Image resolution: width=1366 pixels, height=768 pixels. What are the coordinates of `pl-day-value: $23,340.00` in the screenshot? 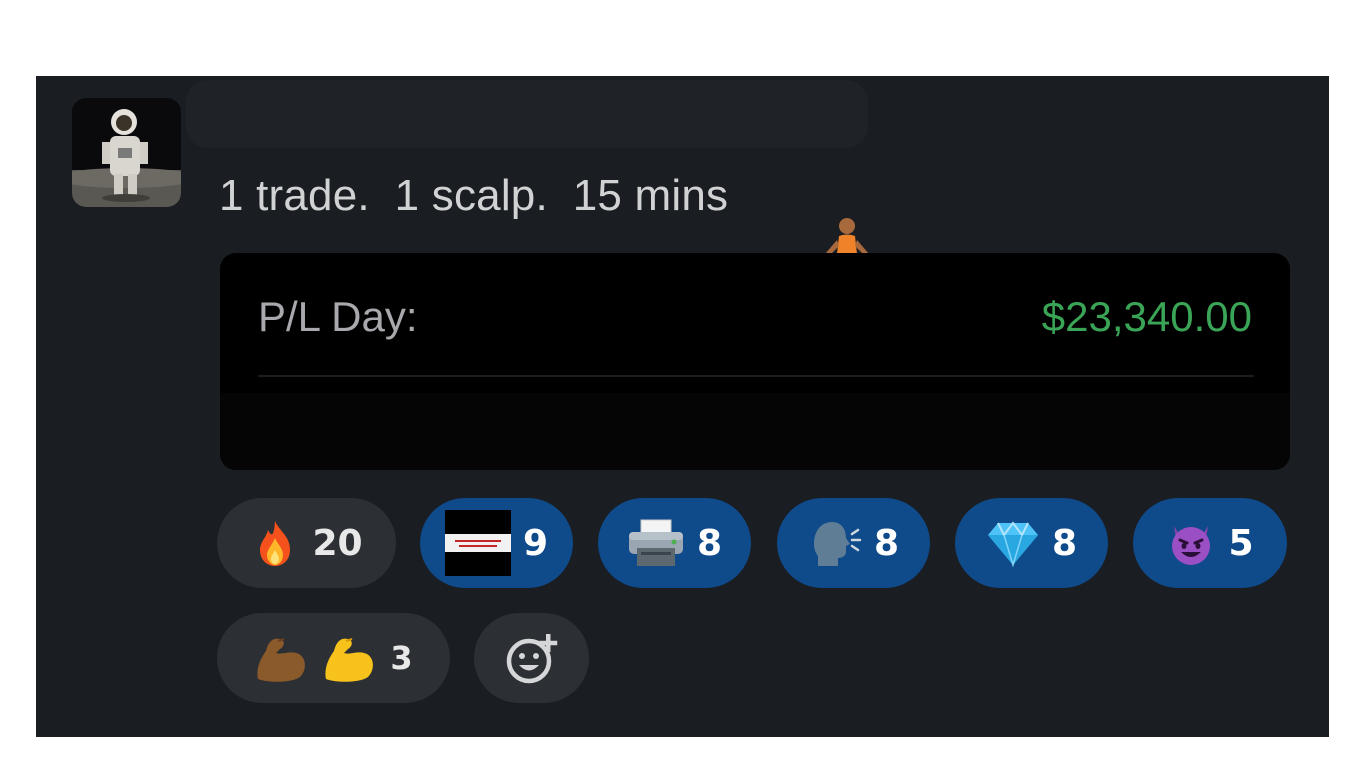 It's located at (1146, 316).